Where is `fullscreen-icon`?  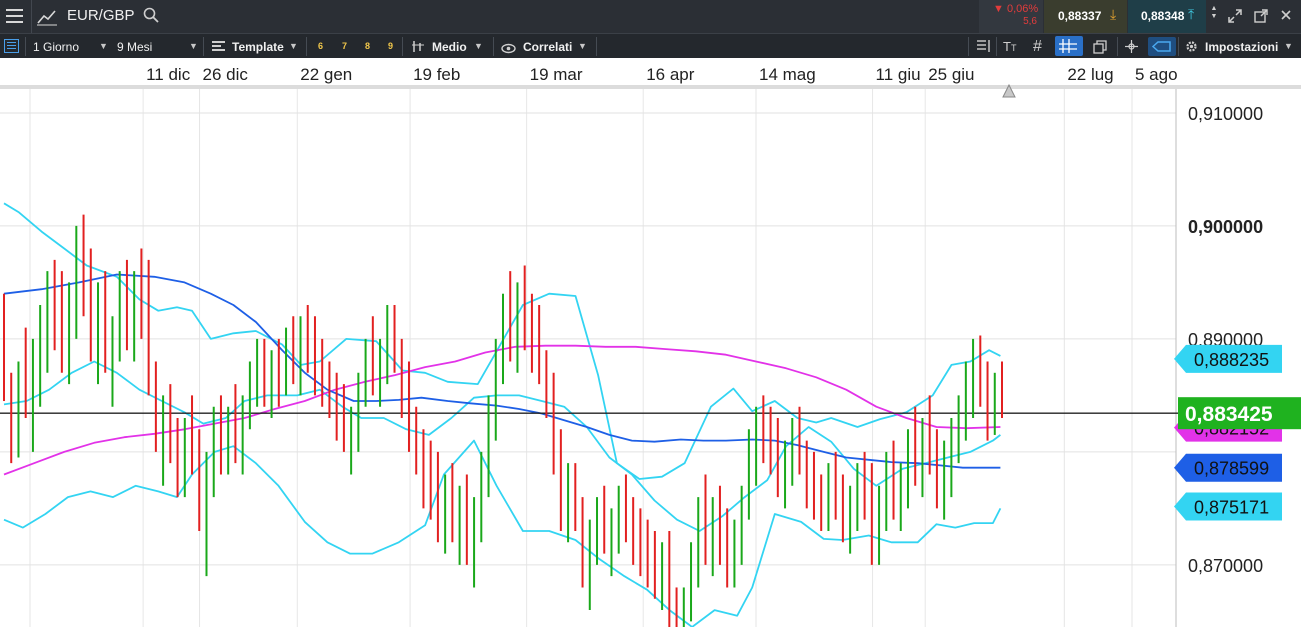 fullscreen-icon is located at coordinates (1235, 16).